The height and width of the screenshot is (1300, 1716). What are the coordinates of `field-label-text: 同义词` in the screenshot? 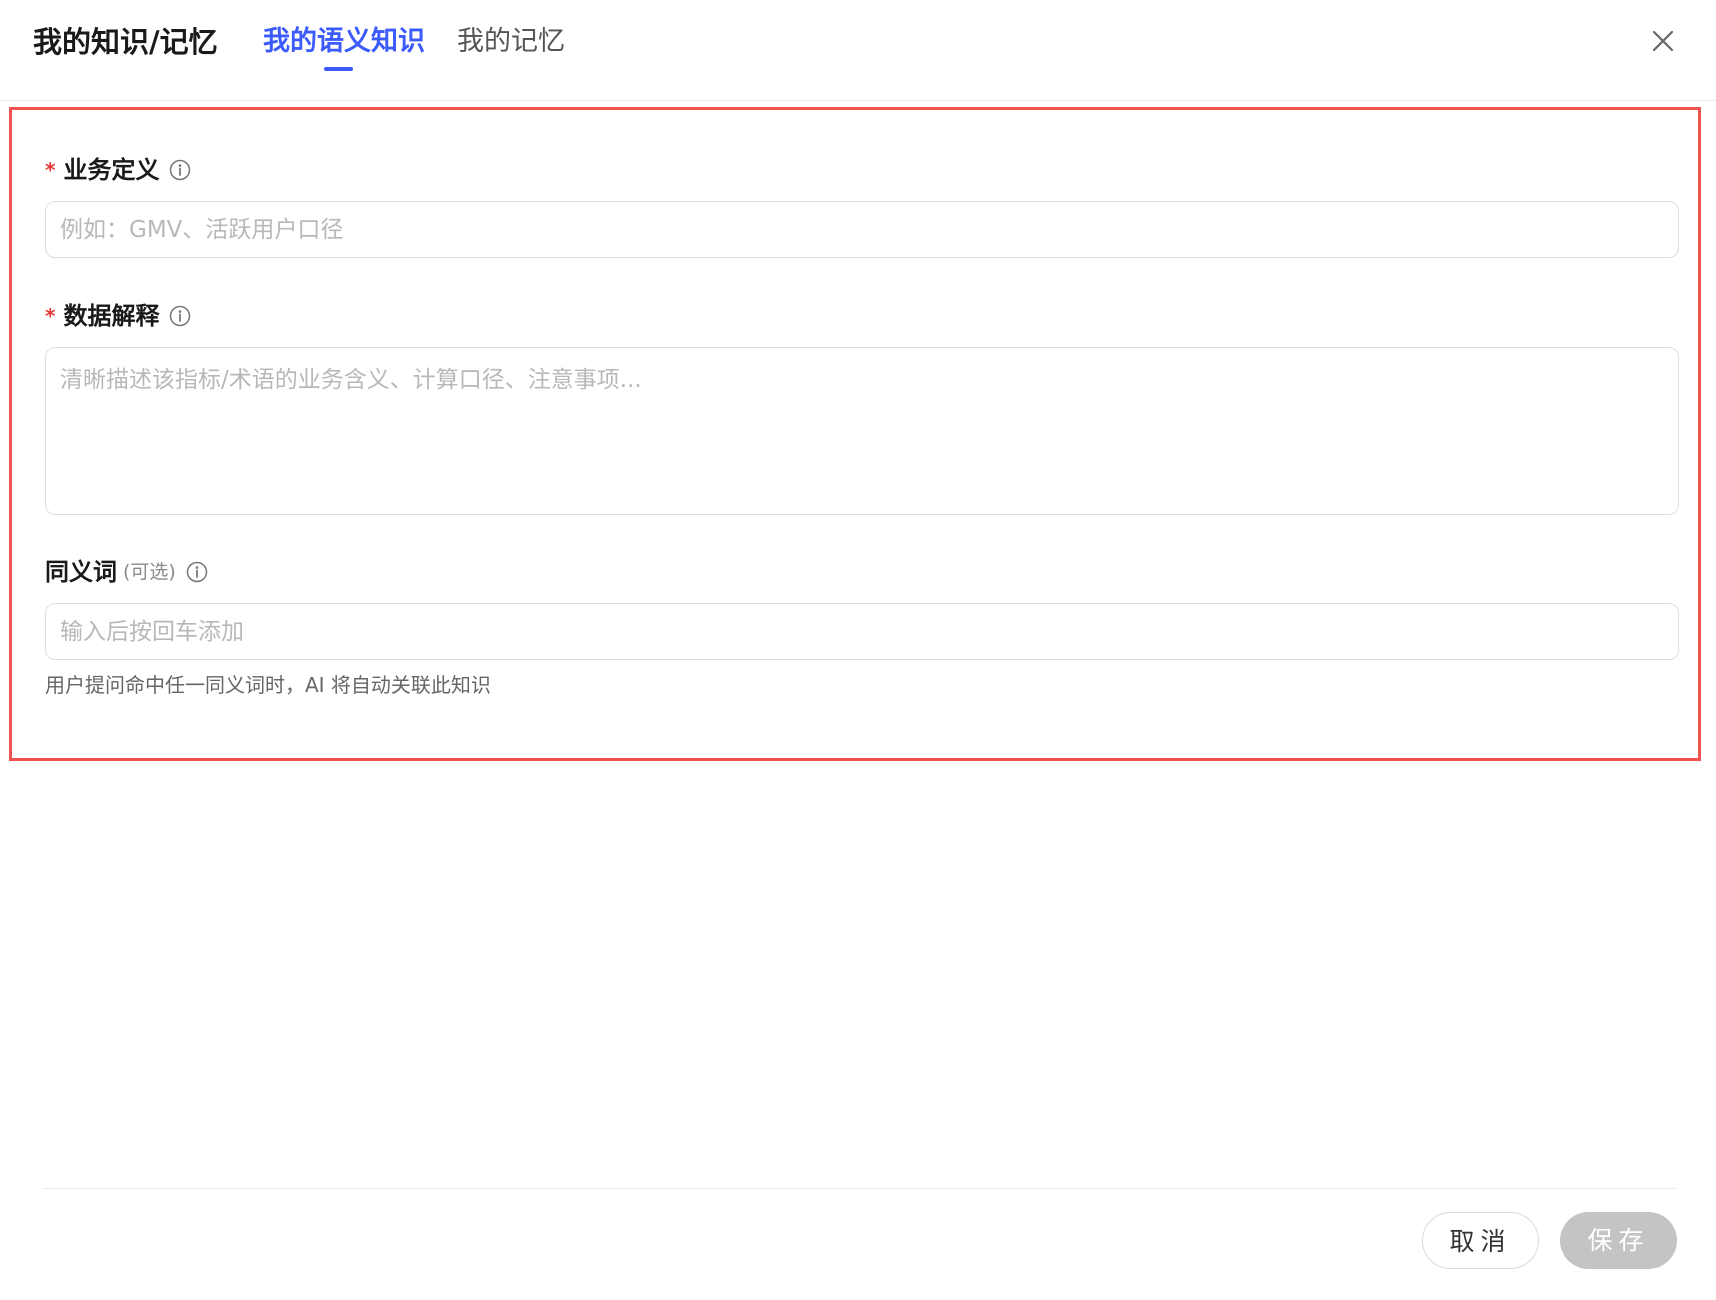 It's located at (81, 572).